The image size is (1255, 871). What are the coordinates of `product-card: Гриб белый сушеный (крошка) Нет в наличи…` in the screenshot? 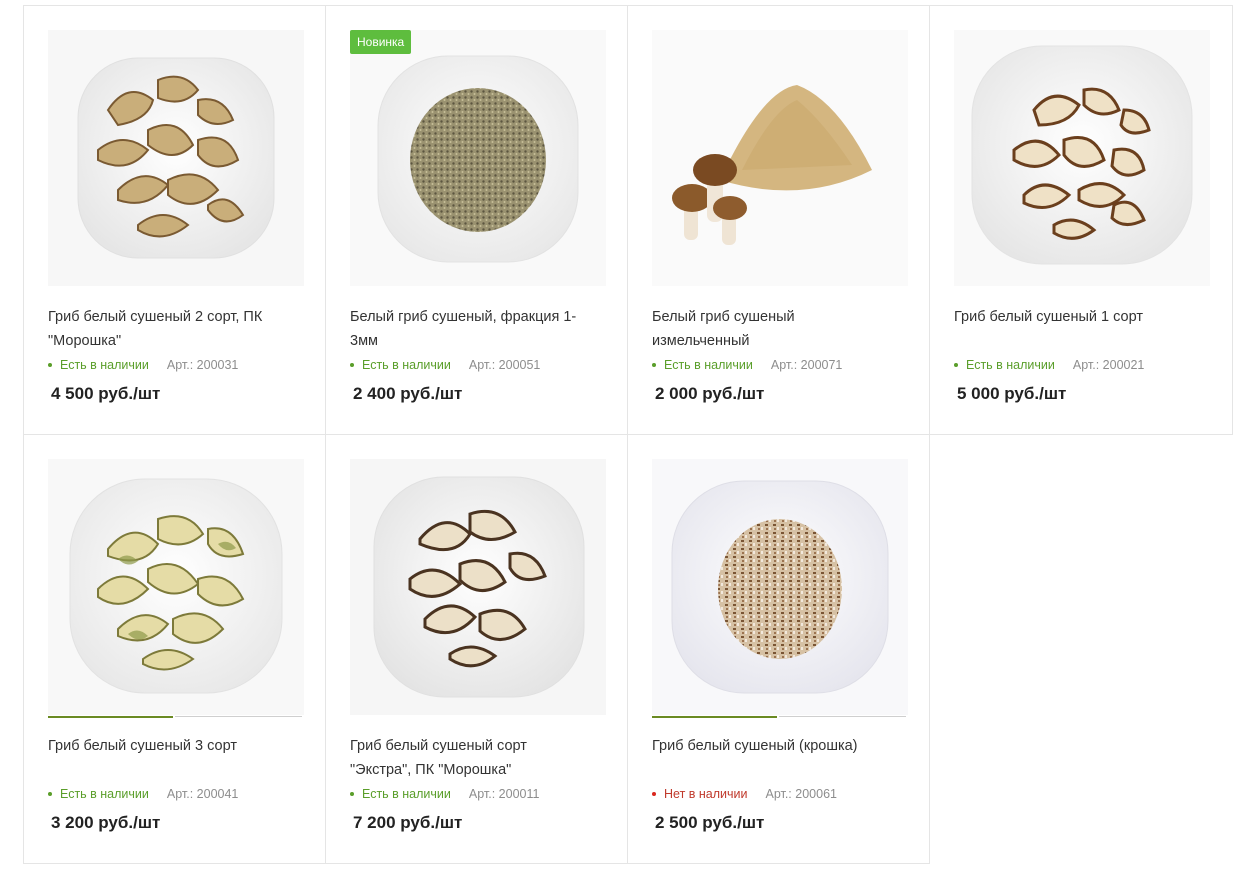 It's located at (778, 649).